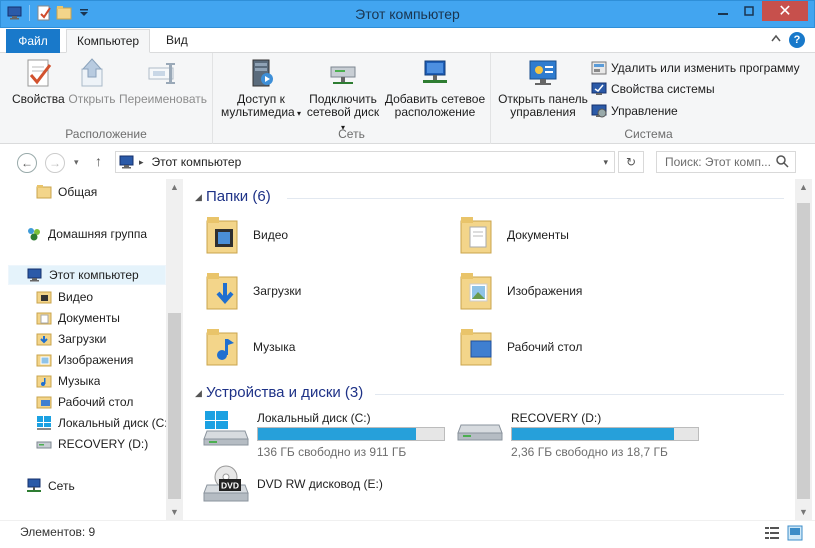 Image resolution: width=815 pixels, height=548 pixels. Describe the element at coordinates (599, 111) in the screenshot. I see `manage-icon` at that location.